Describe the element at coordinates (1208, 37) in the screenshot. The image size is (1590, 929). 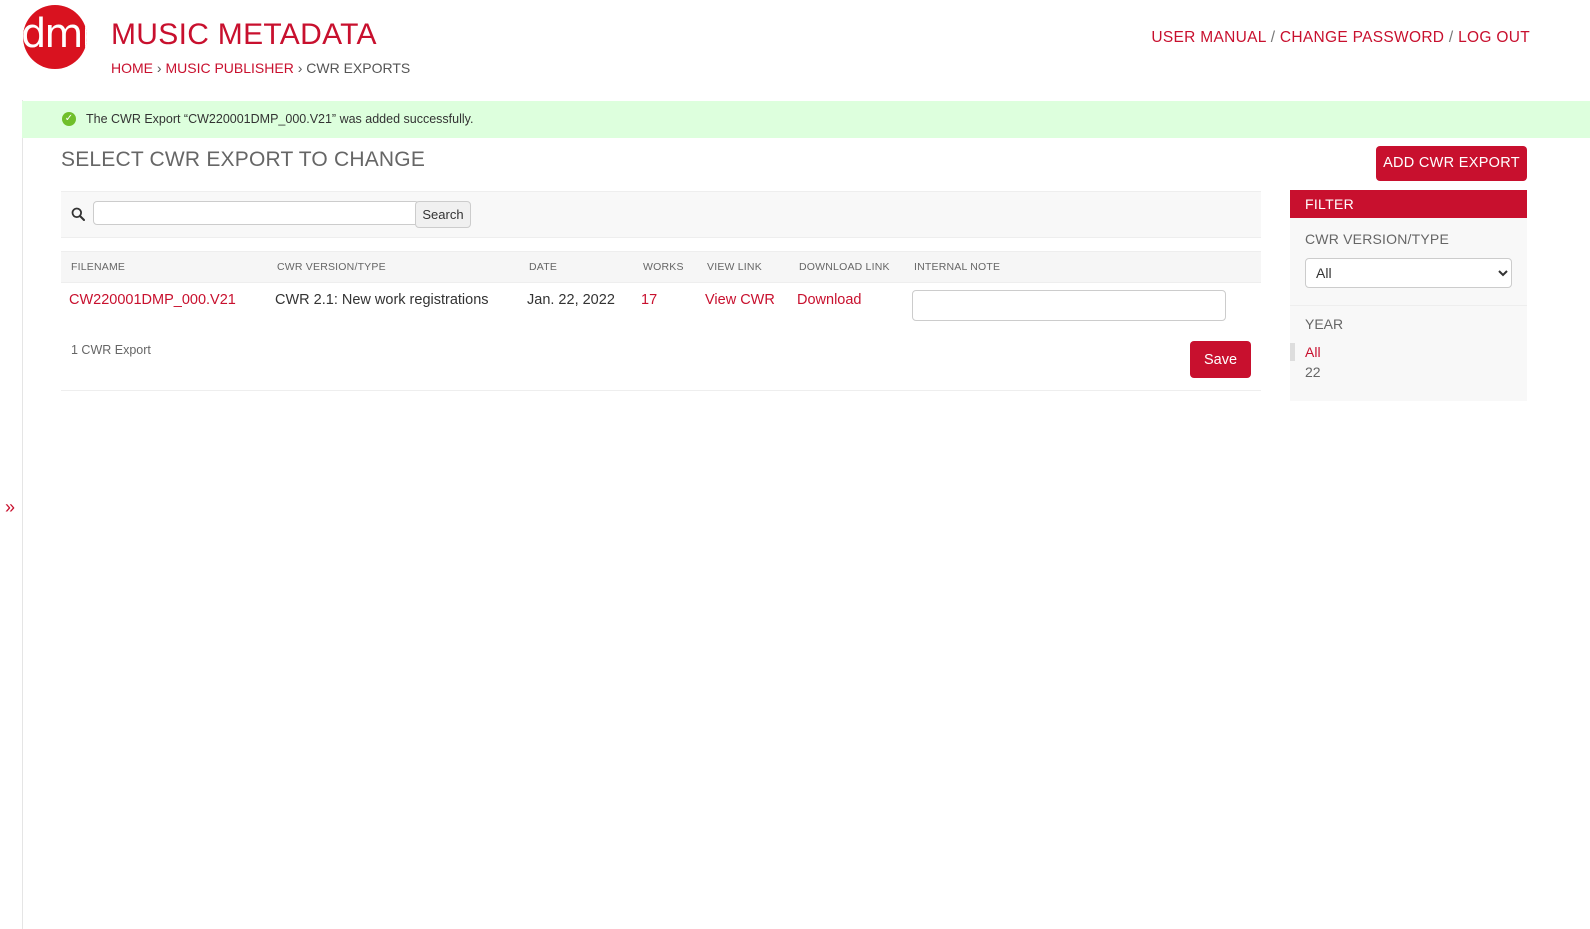
I see `user-manual-link: USER MANUAL` at that location.